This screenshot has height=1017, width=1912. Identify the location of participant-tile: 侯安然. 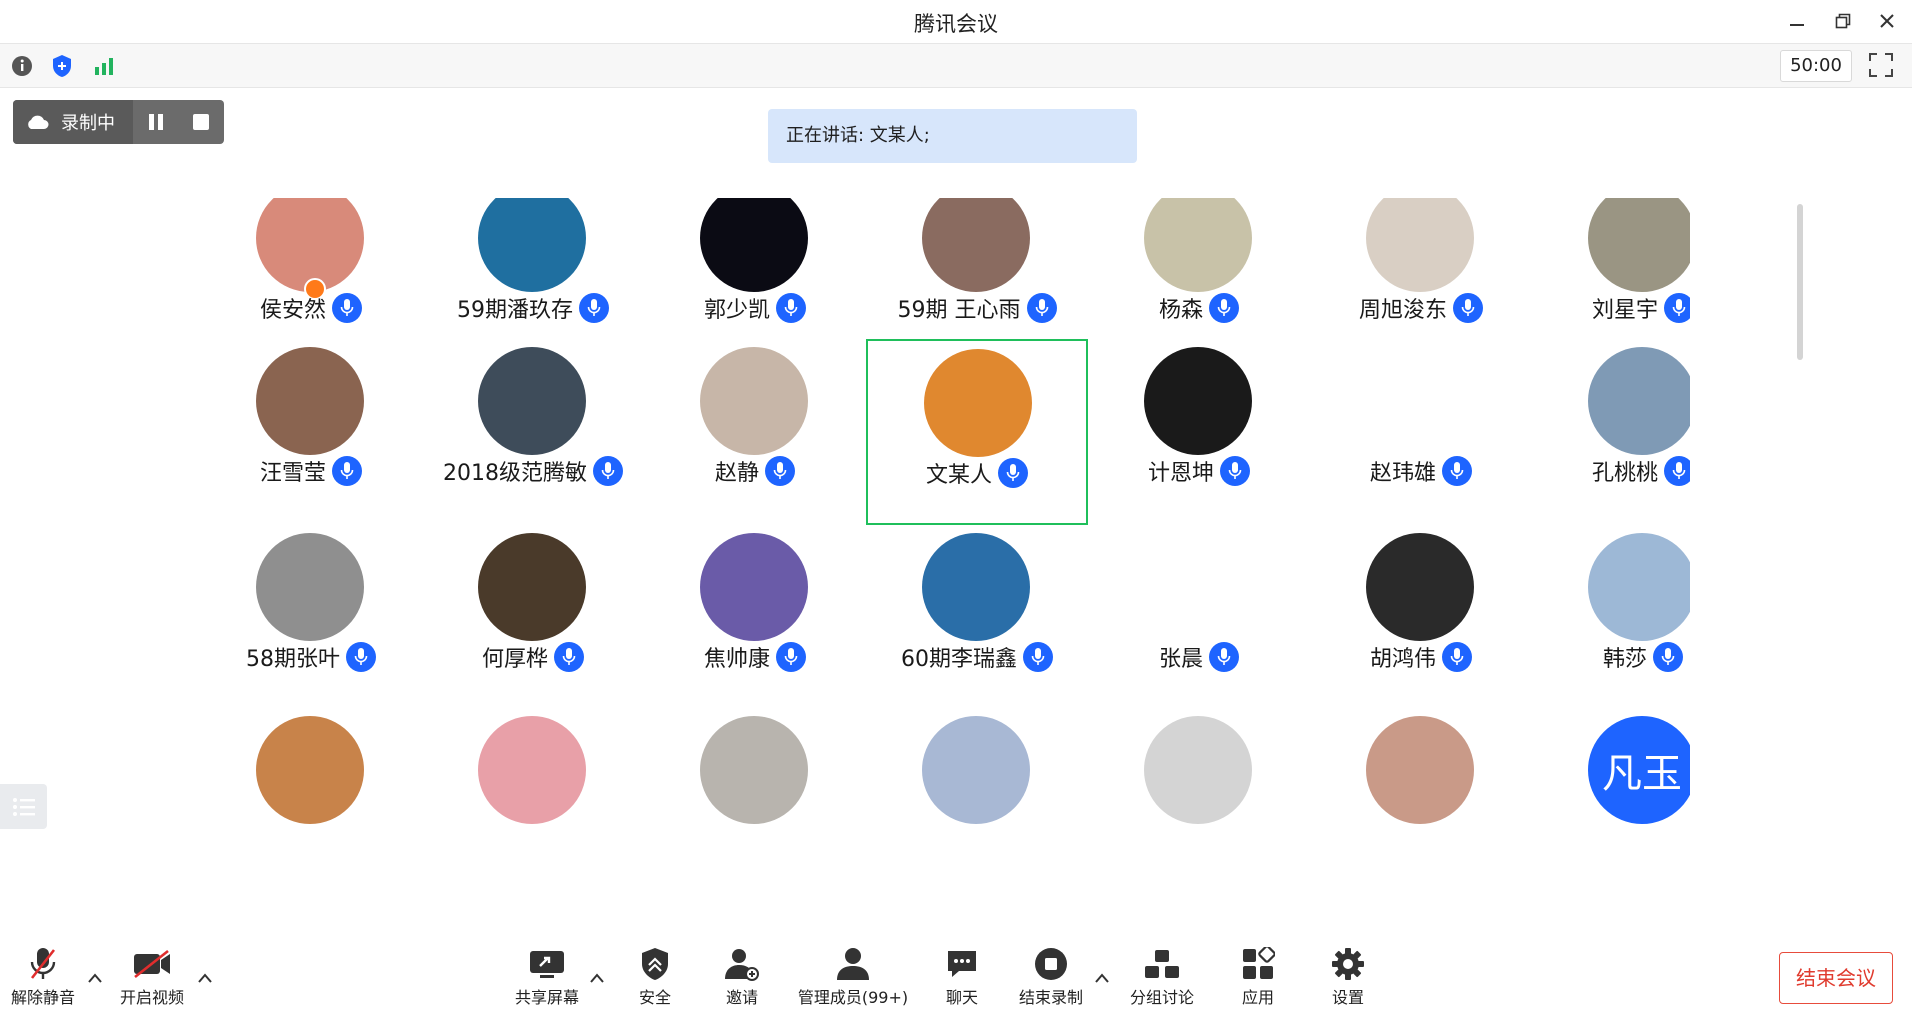
(311, 280).